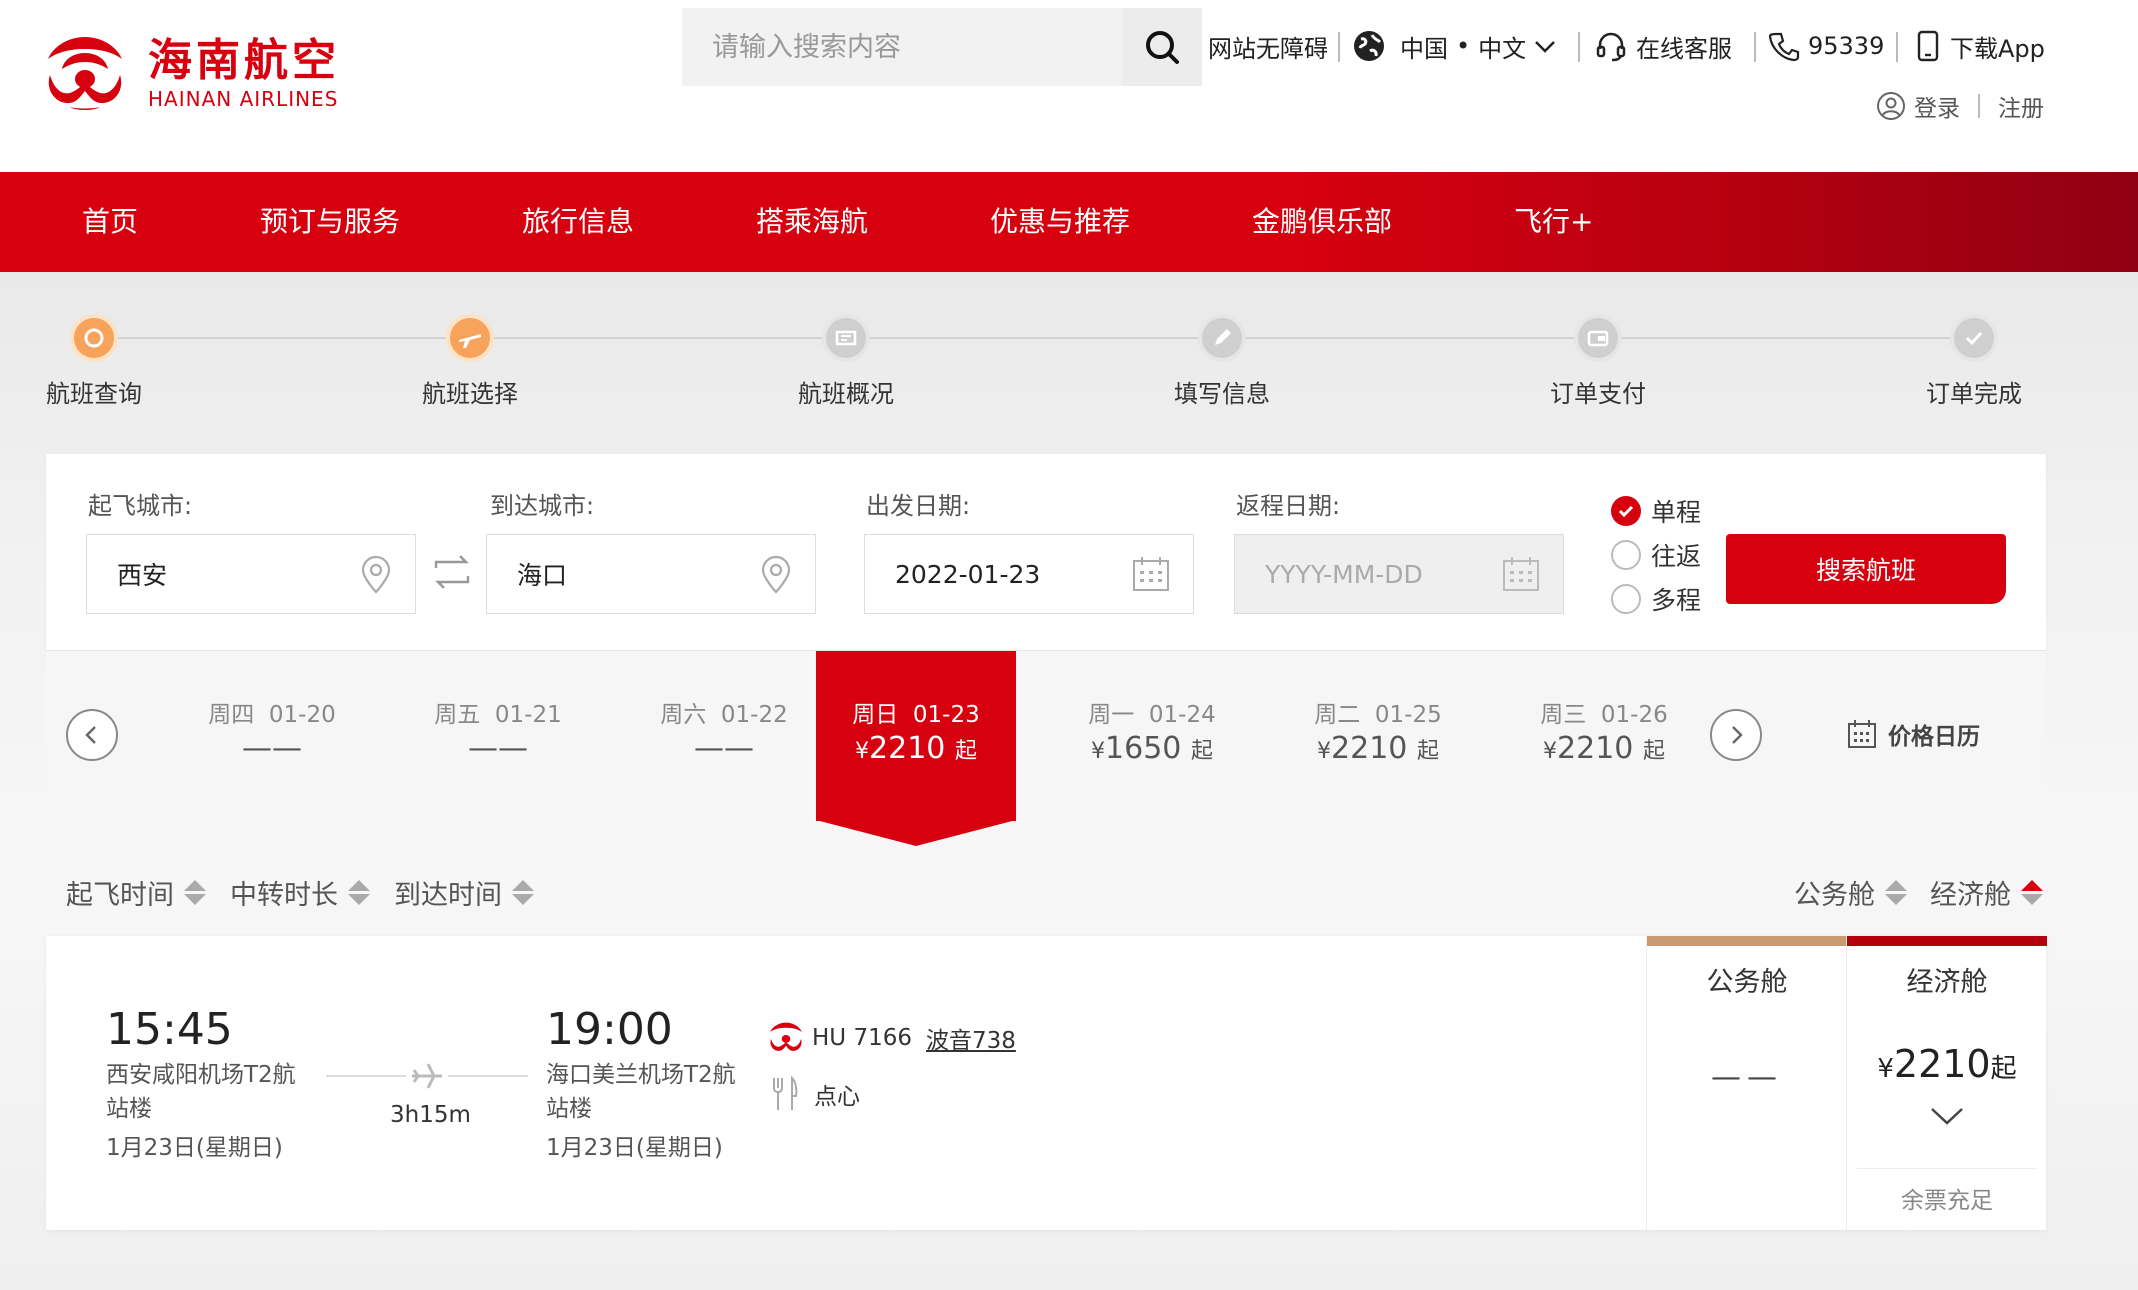  I want to click on return-date-field, so click(1399, 574).